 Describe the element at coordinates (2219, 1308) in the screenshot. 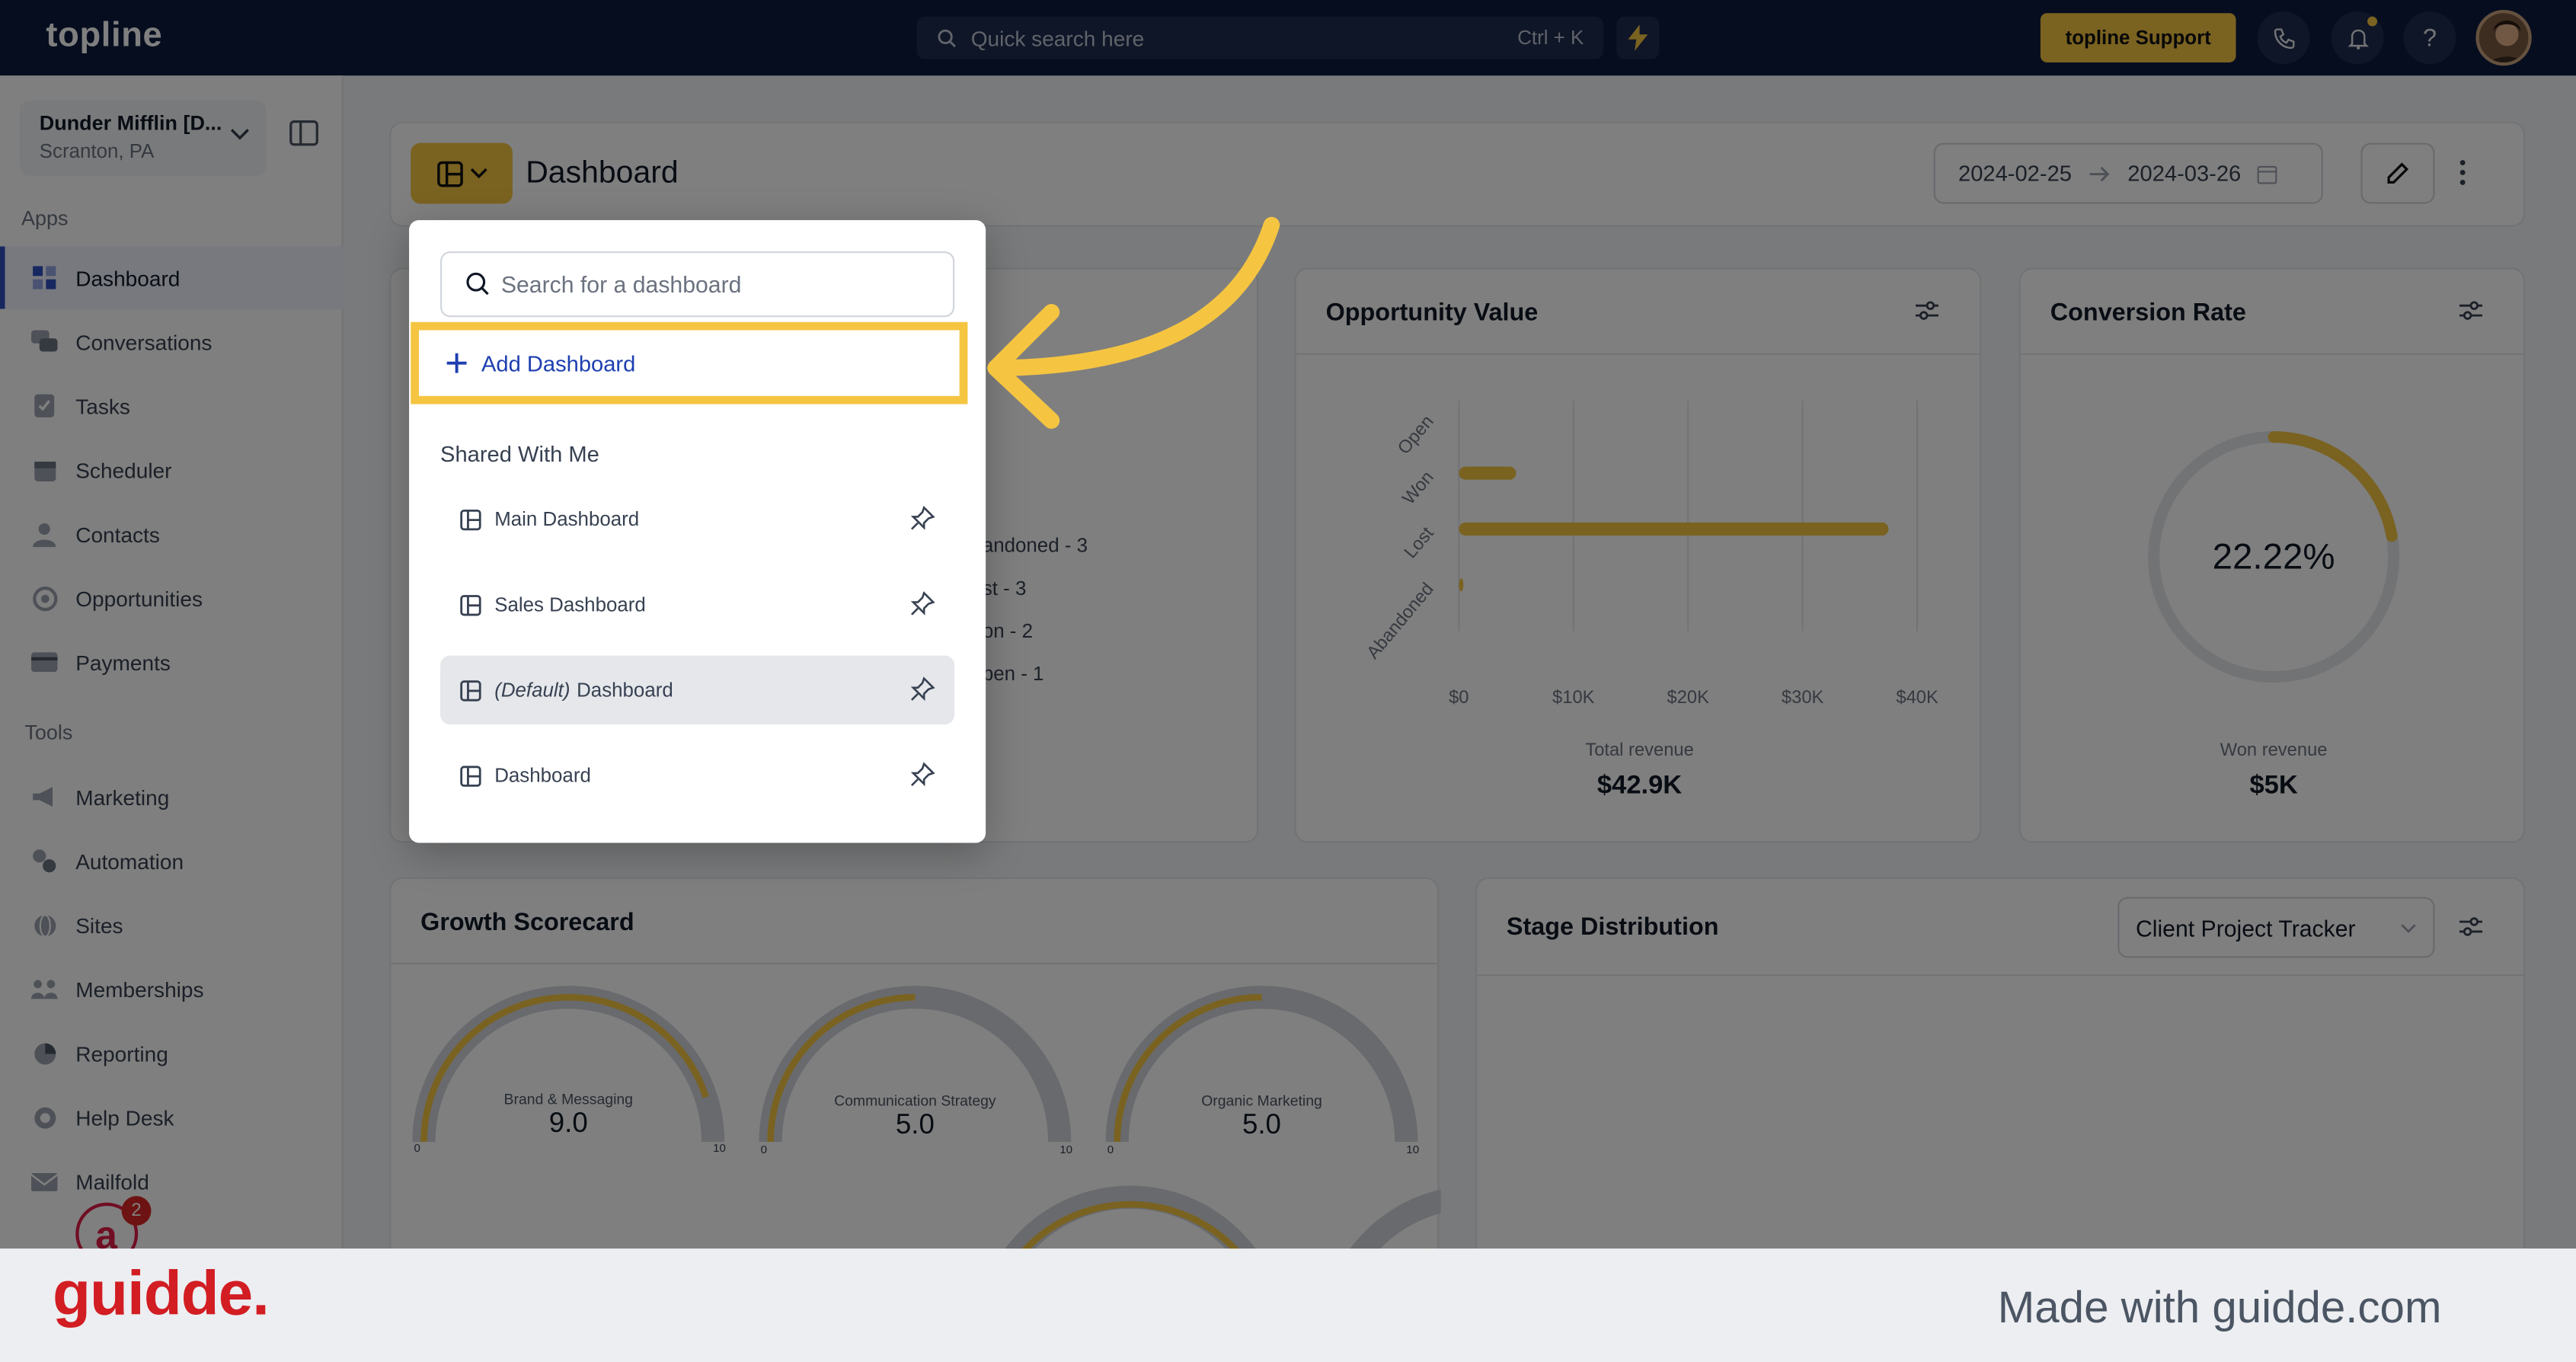

I see `made-with-text: Made with guidde.com` at that location.